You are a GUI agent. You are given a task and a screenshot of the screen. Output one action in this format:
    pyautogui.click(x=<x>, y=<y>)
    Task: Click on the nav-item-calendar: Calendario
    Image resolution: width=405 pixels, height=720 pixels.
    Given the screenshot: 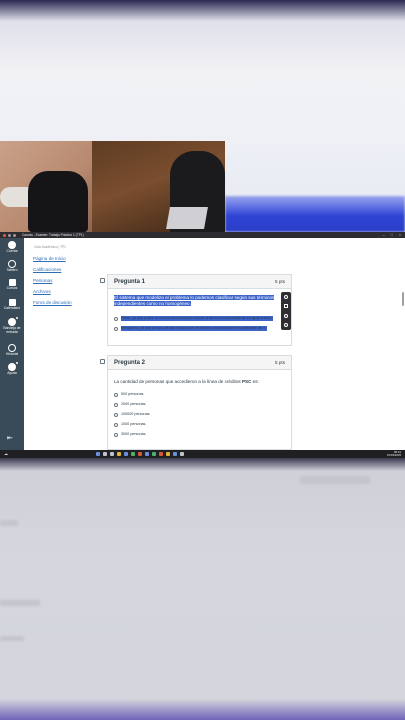 What is the action you would take?
    pyautogui.click(x=12, y=305)
    